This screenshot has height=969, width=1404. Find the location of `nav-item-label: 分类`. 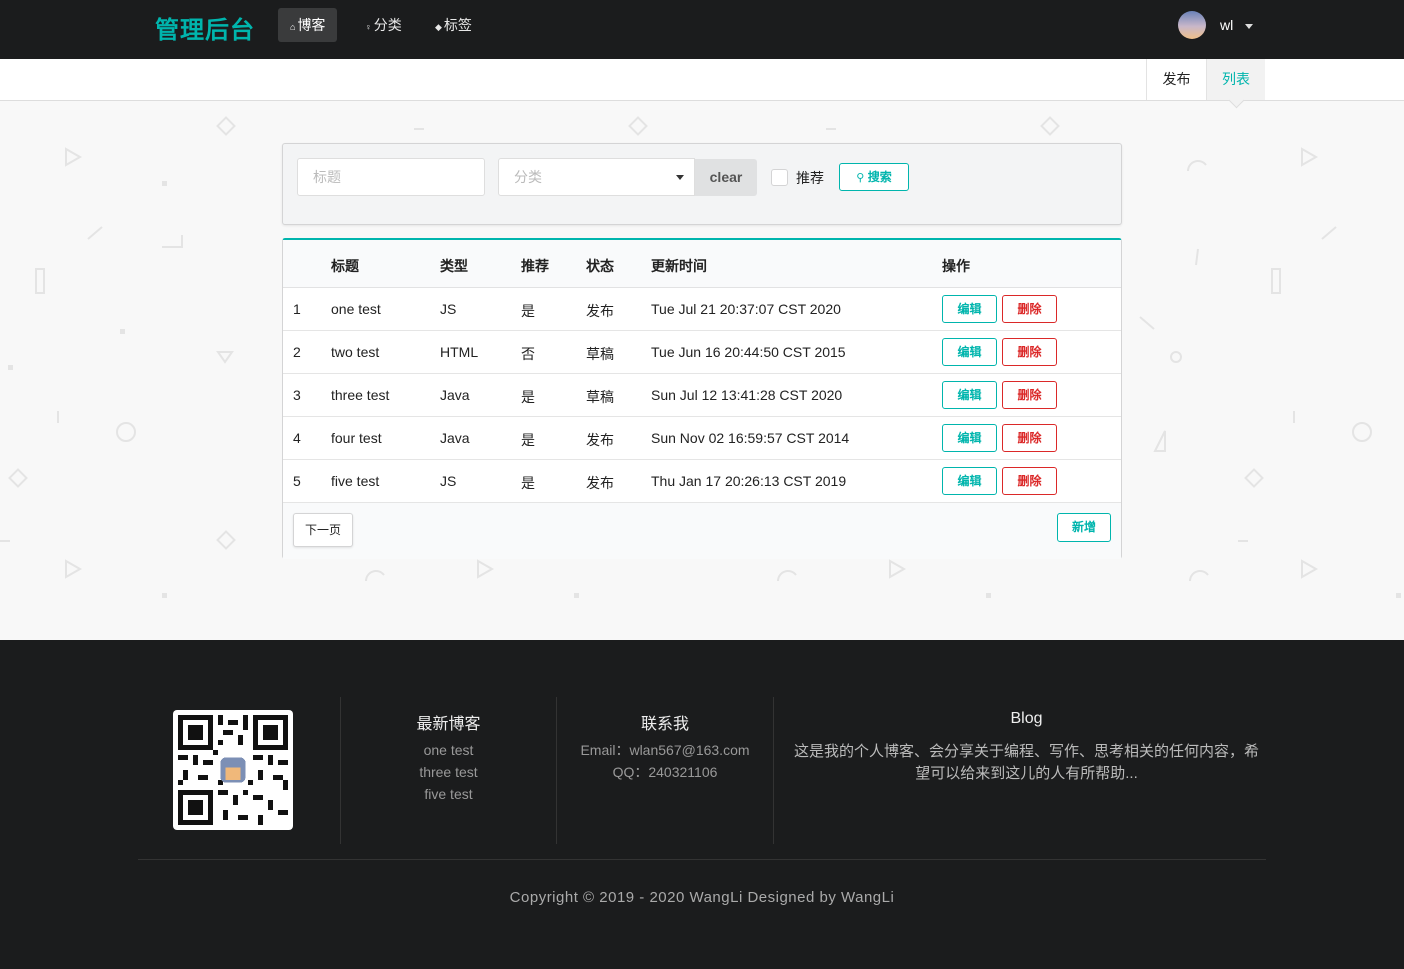

nav-item-label: 分类 is located at coordinates (387, 25).